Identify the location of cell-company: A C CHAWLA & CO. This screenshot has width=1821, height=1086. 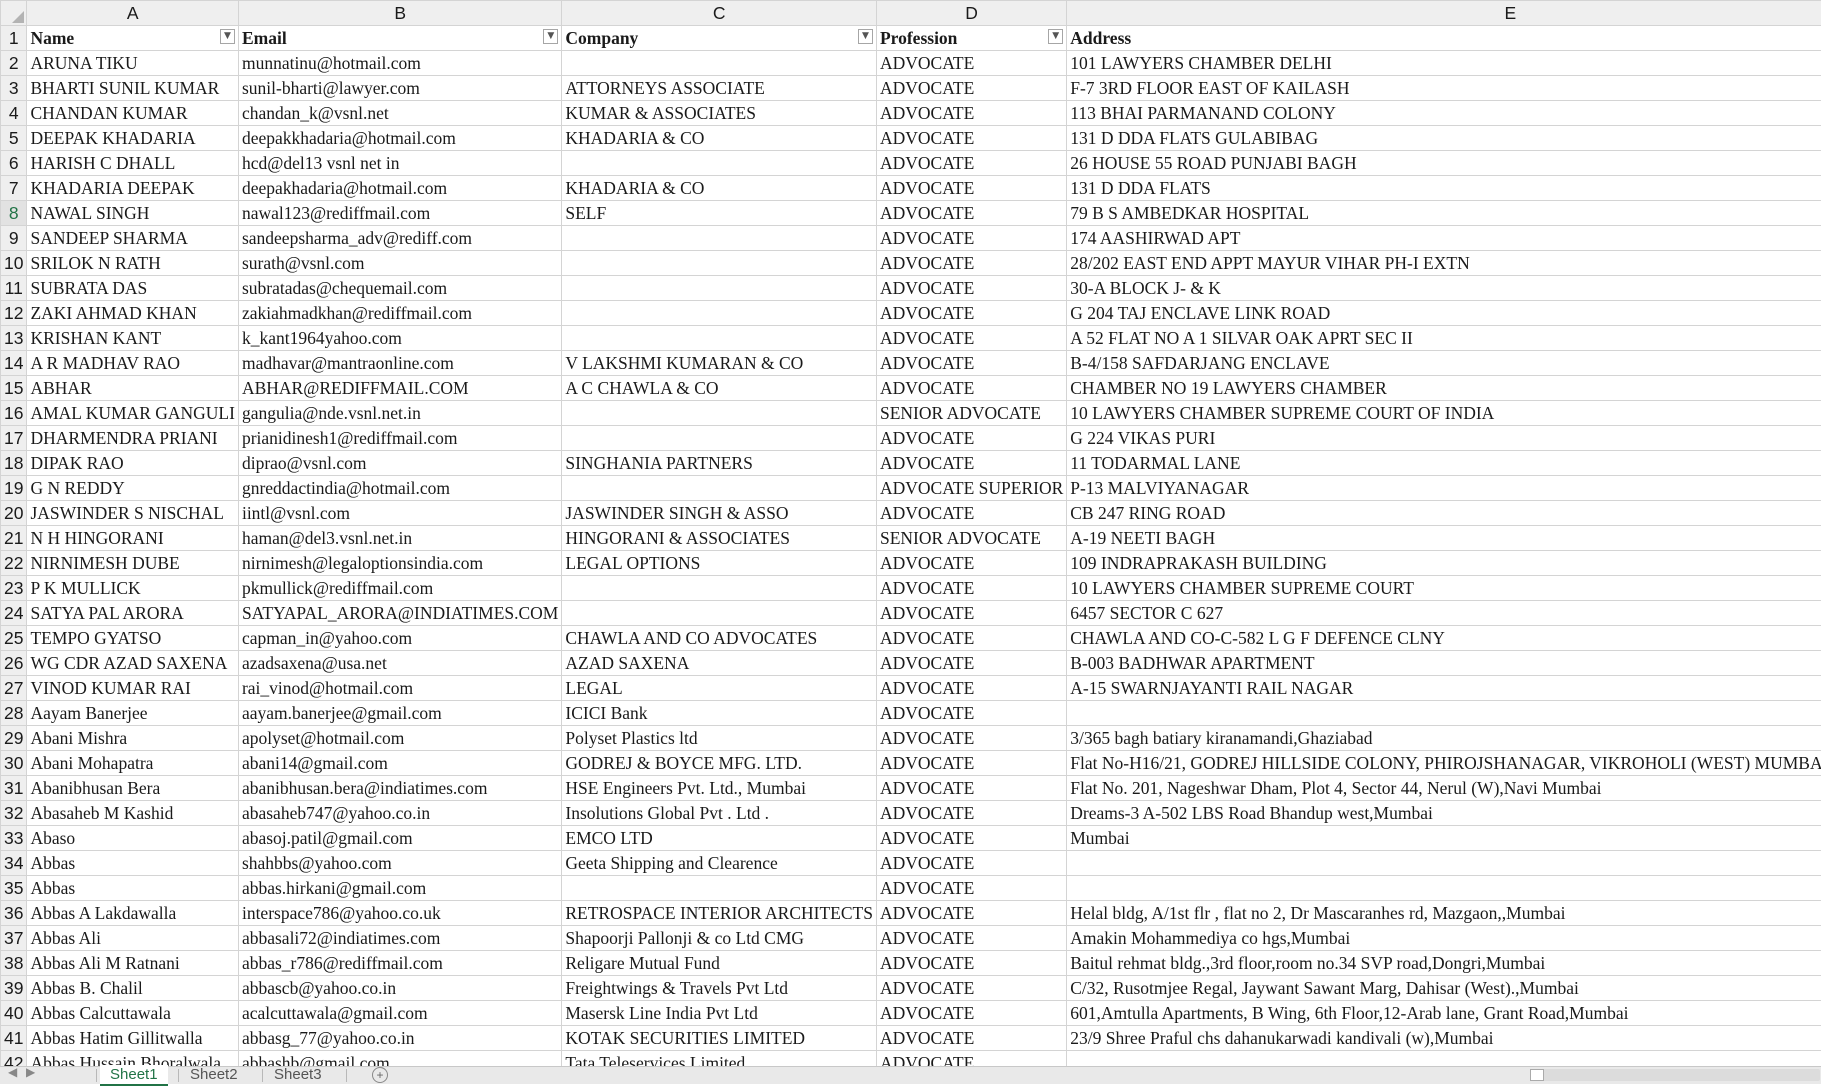
(719, 388).